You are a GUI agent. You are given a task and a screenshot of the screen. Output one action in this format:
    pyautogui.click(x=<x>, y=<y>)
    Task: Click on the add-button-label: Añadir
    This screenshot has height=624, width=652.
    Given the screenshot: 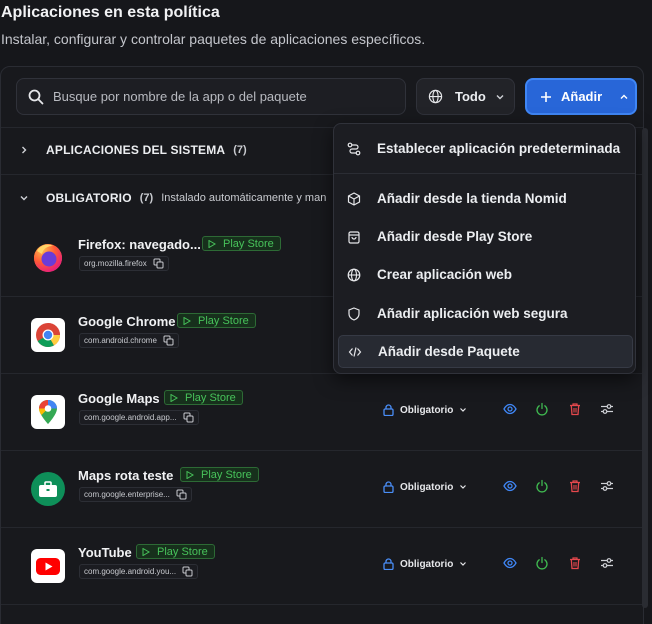 What is the action you would take?
    pyautogui.click(x=582, y=96)
    